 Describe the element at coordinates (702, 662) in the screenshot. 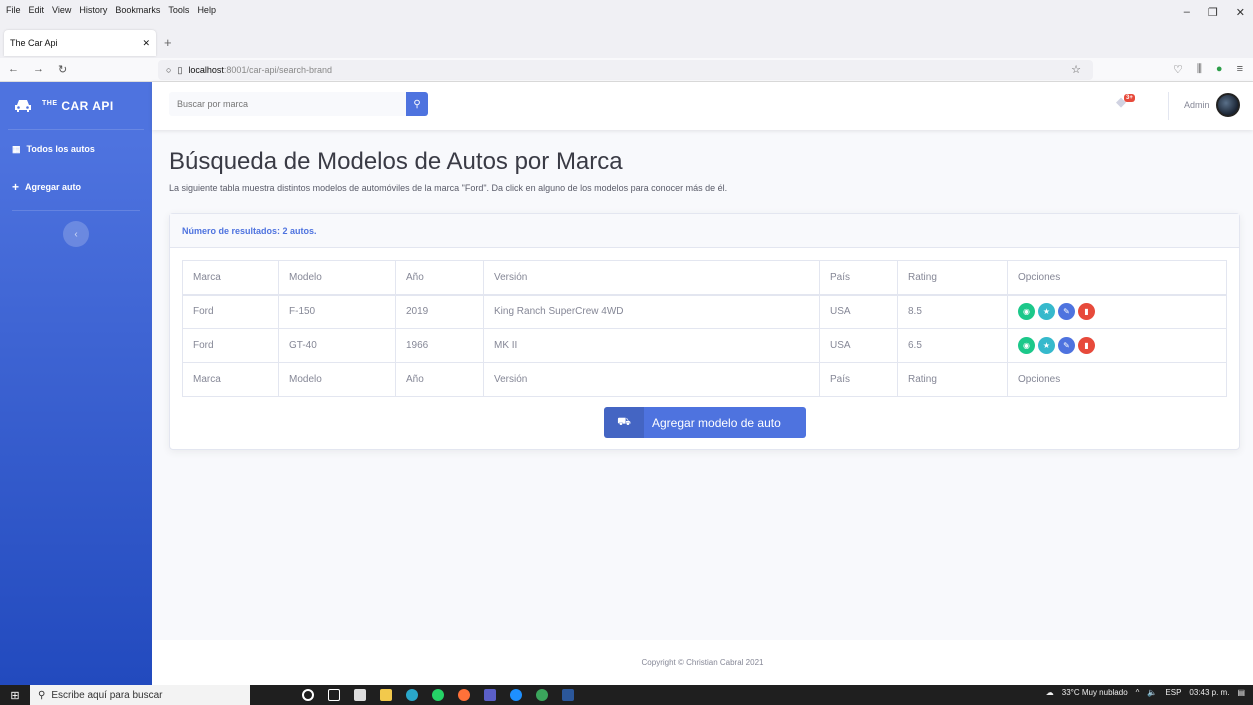

I see `copyright-text: Copyright © Christian Cabral 2021` at that location.